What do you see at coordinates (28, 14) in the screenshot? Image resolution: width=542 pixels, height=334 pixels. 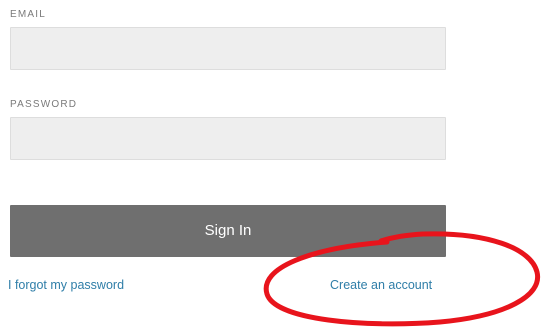 I see `email-label: EMAIL` at bounding box center [28, 14].